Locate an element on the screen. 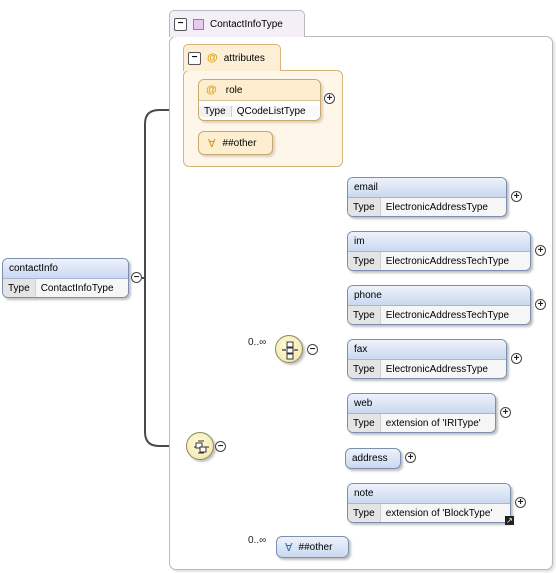 The image size is (556, 573). element-fax: fax Type ElectronicAddressType is located at coordinates (427, 359).